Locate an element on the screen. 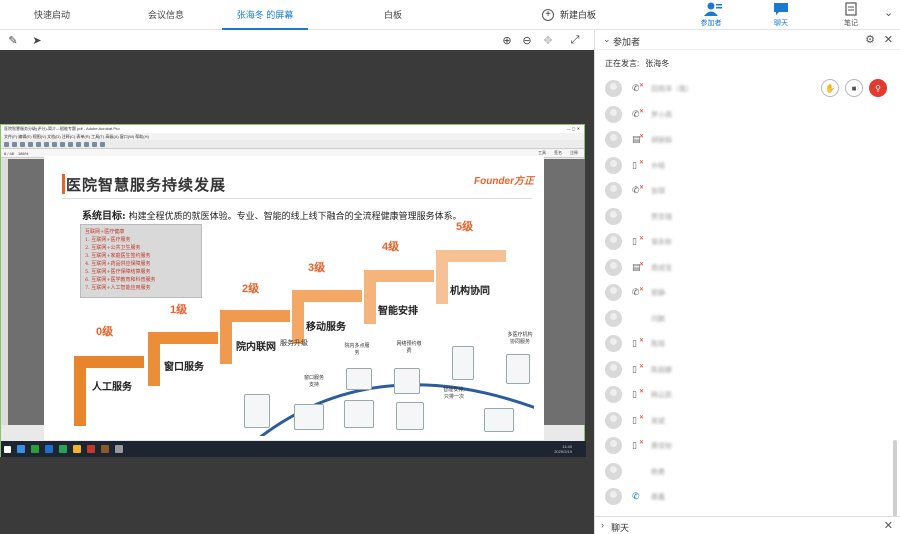 This screenshot has width=900, height=534. participant-name: 唐鑫 is located at coordinates (658, 497).